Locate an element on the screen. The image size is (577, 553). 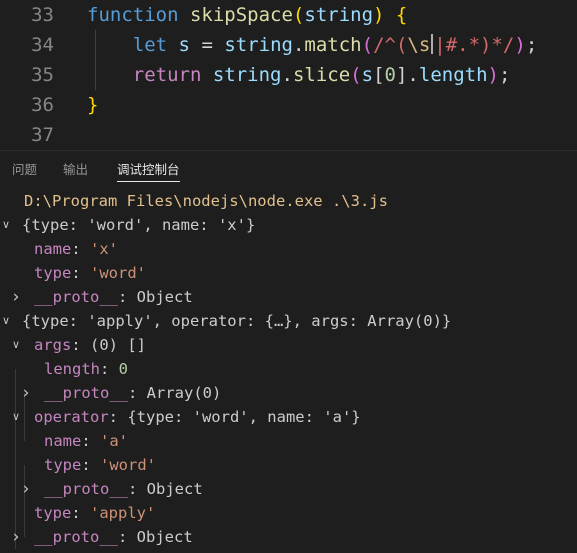
code-token: 0 is located at coordinates (390, 75).